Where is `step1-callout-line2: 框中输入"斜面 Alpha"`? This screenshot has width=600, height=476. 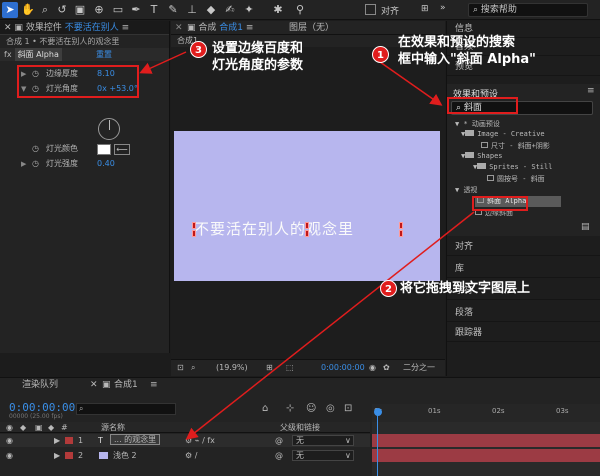 step1-callout-line2: 框中输入"斜面 Alpha" is located at coordinates (467, 59).